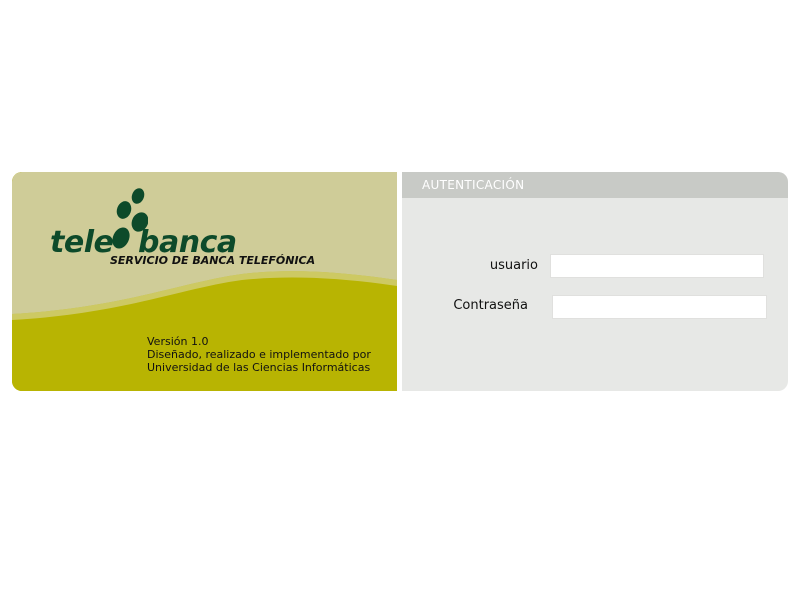 Image resolution: width=800 pixels, height=600 pixels. I want to click on username-input, so click(657, 266).